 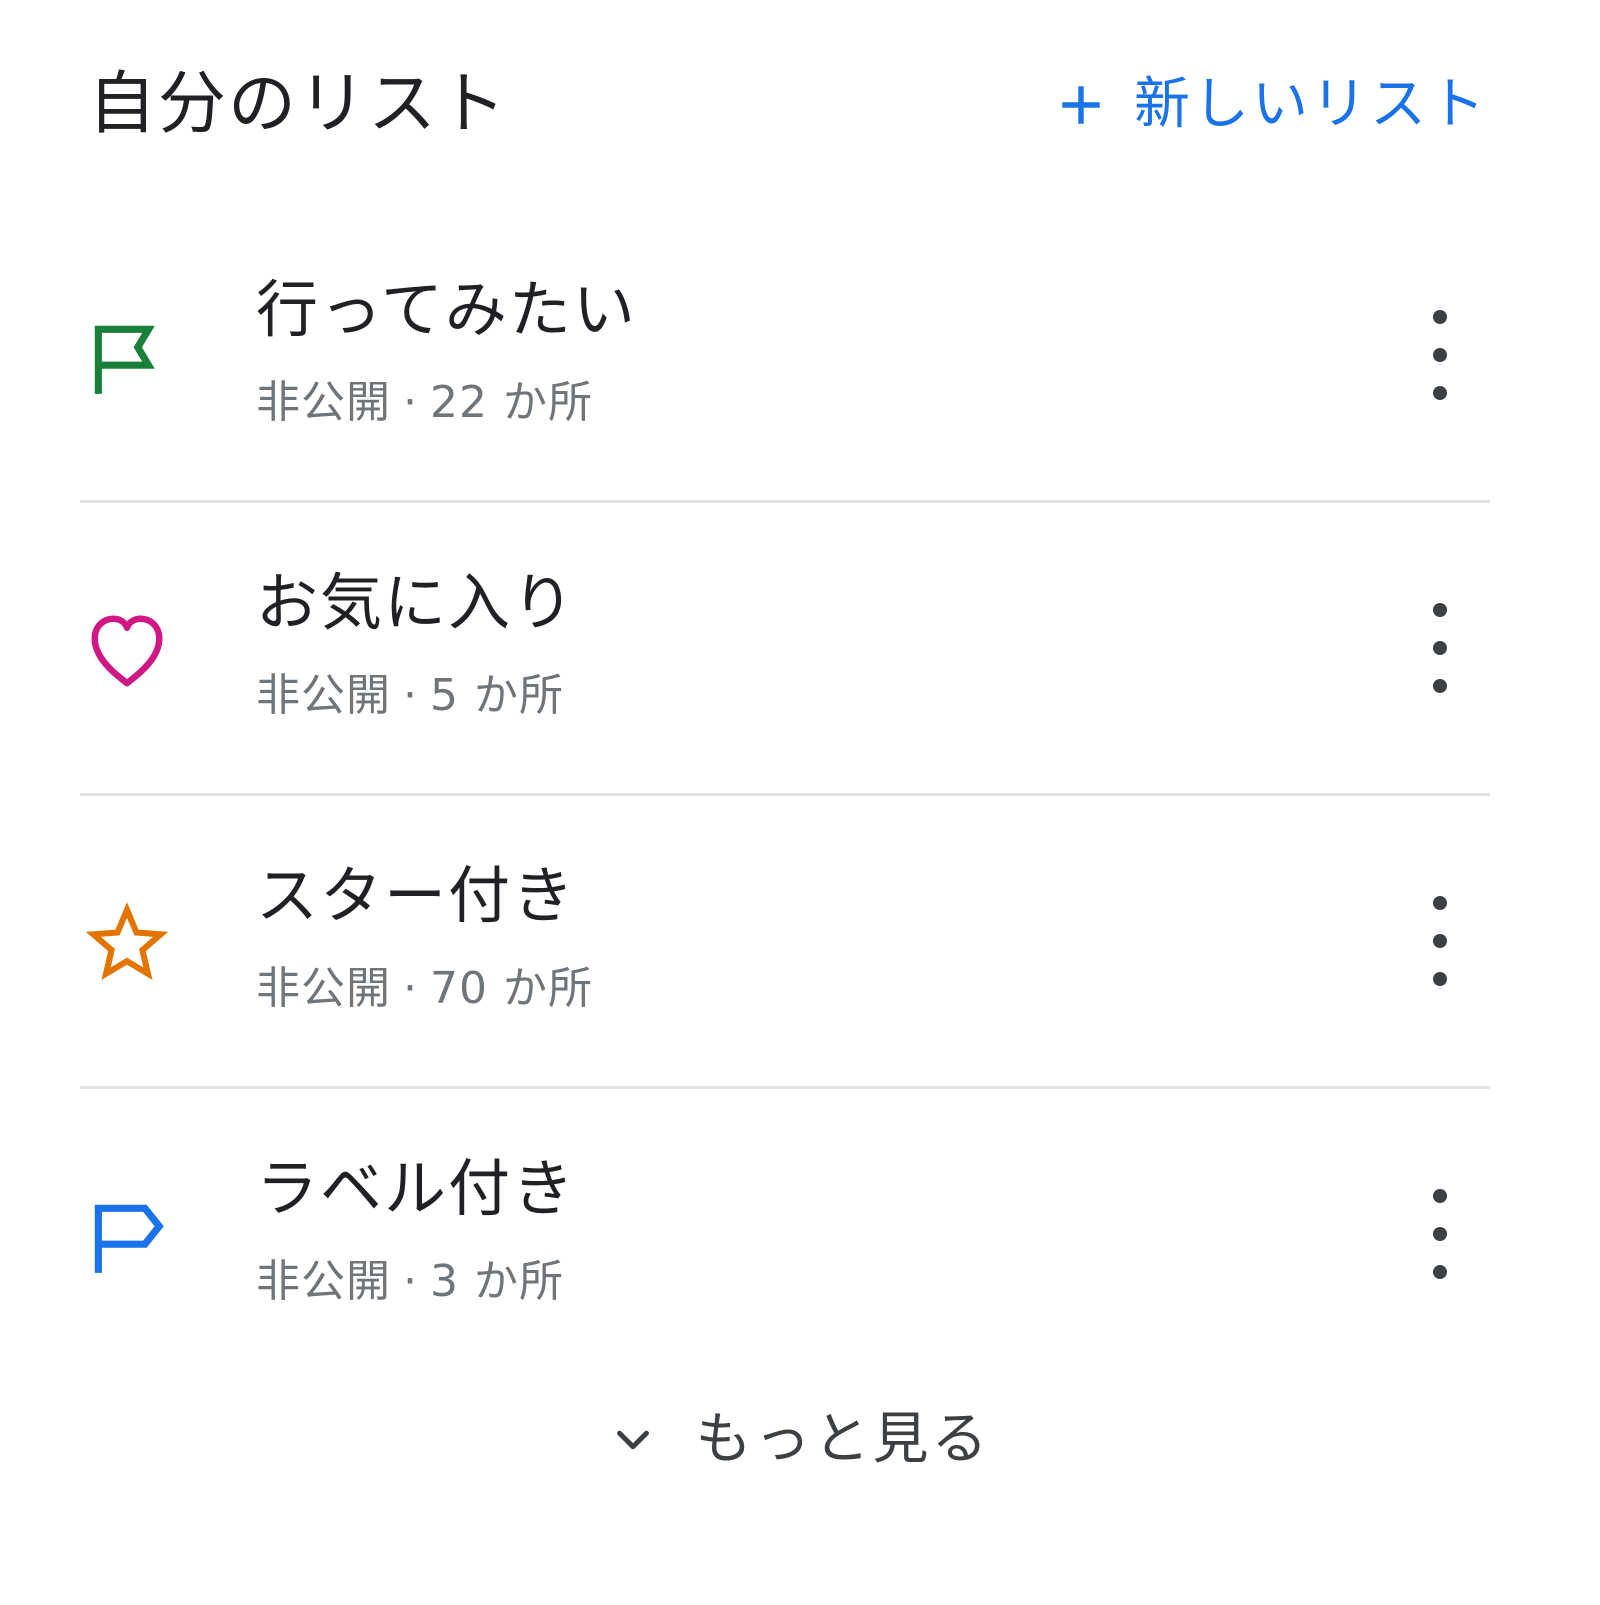 What do you see at coordinates (424, 989) in the screenshot?
I see `list-meta: 非公開 · 70 か所` at bounding box center [424, 989].